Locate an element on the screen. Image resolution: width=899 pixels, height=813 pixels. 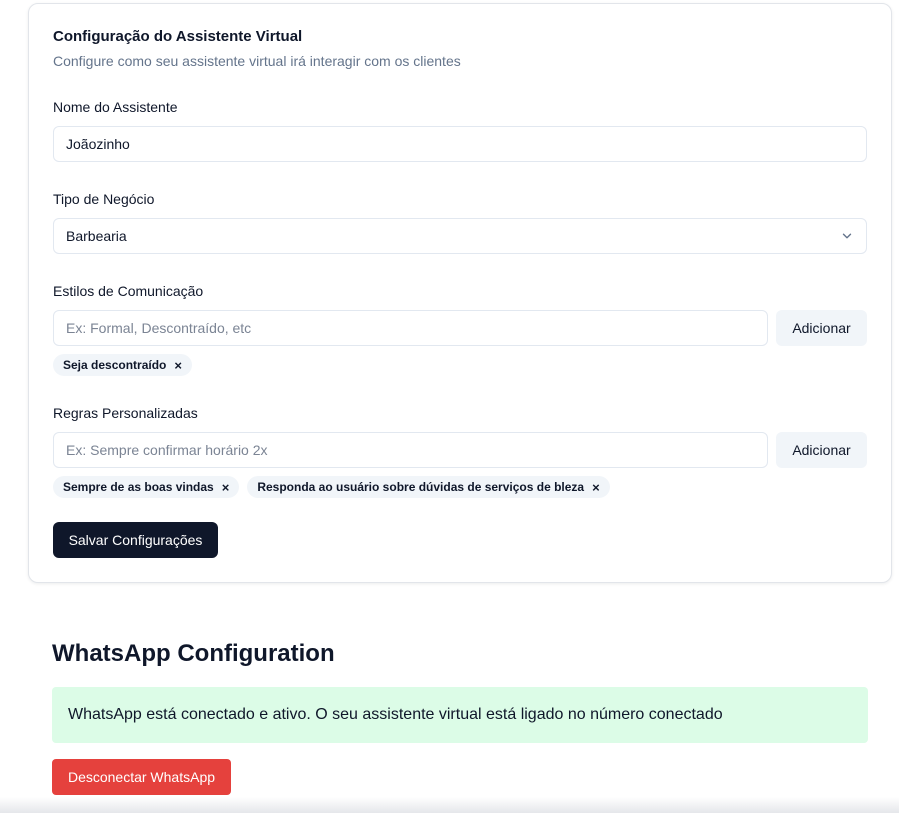
assistant-name-label: Nome do Assistente is located at coordinates (115, 107).